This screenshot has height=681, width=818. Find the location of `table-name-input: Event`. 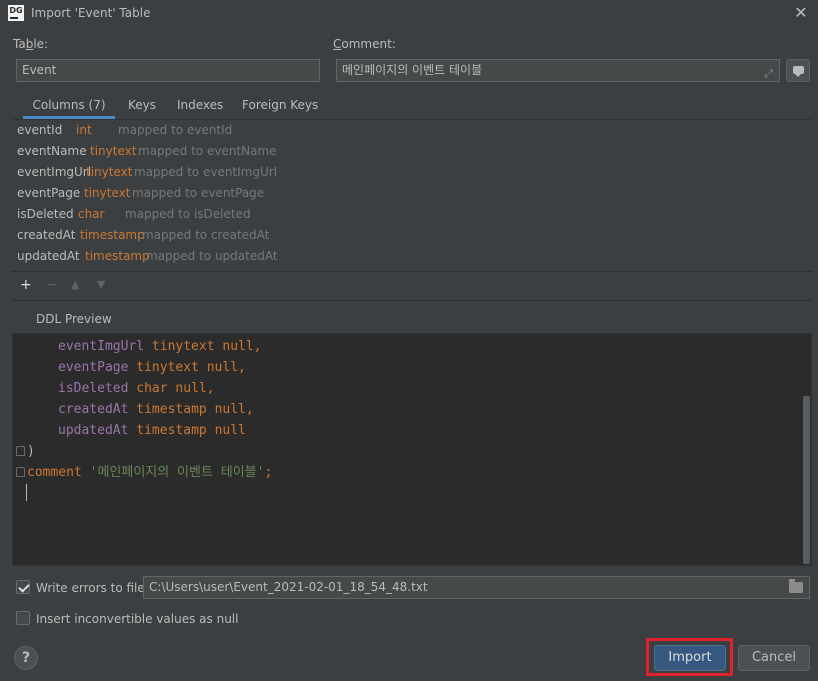

table-name-input: Event is located at coordinates (168, 70).